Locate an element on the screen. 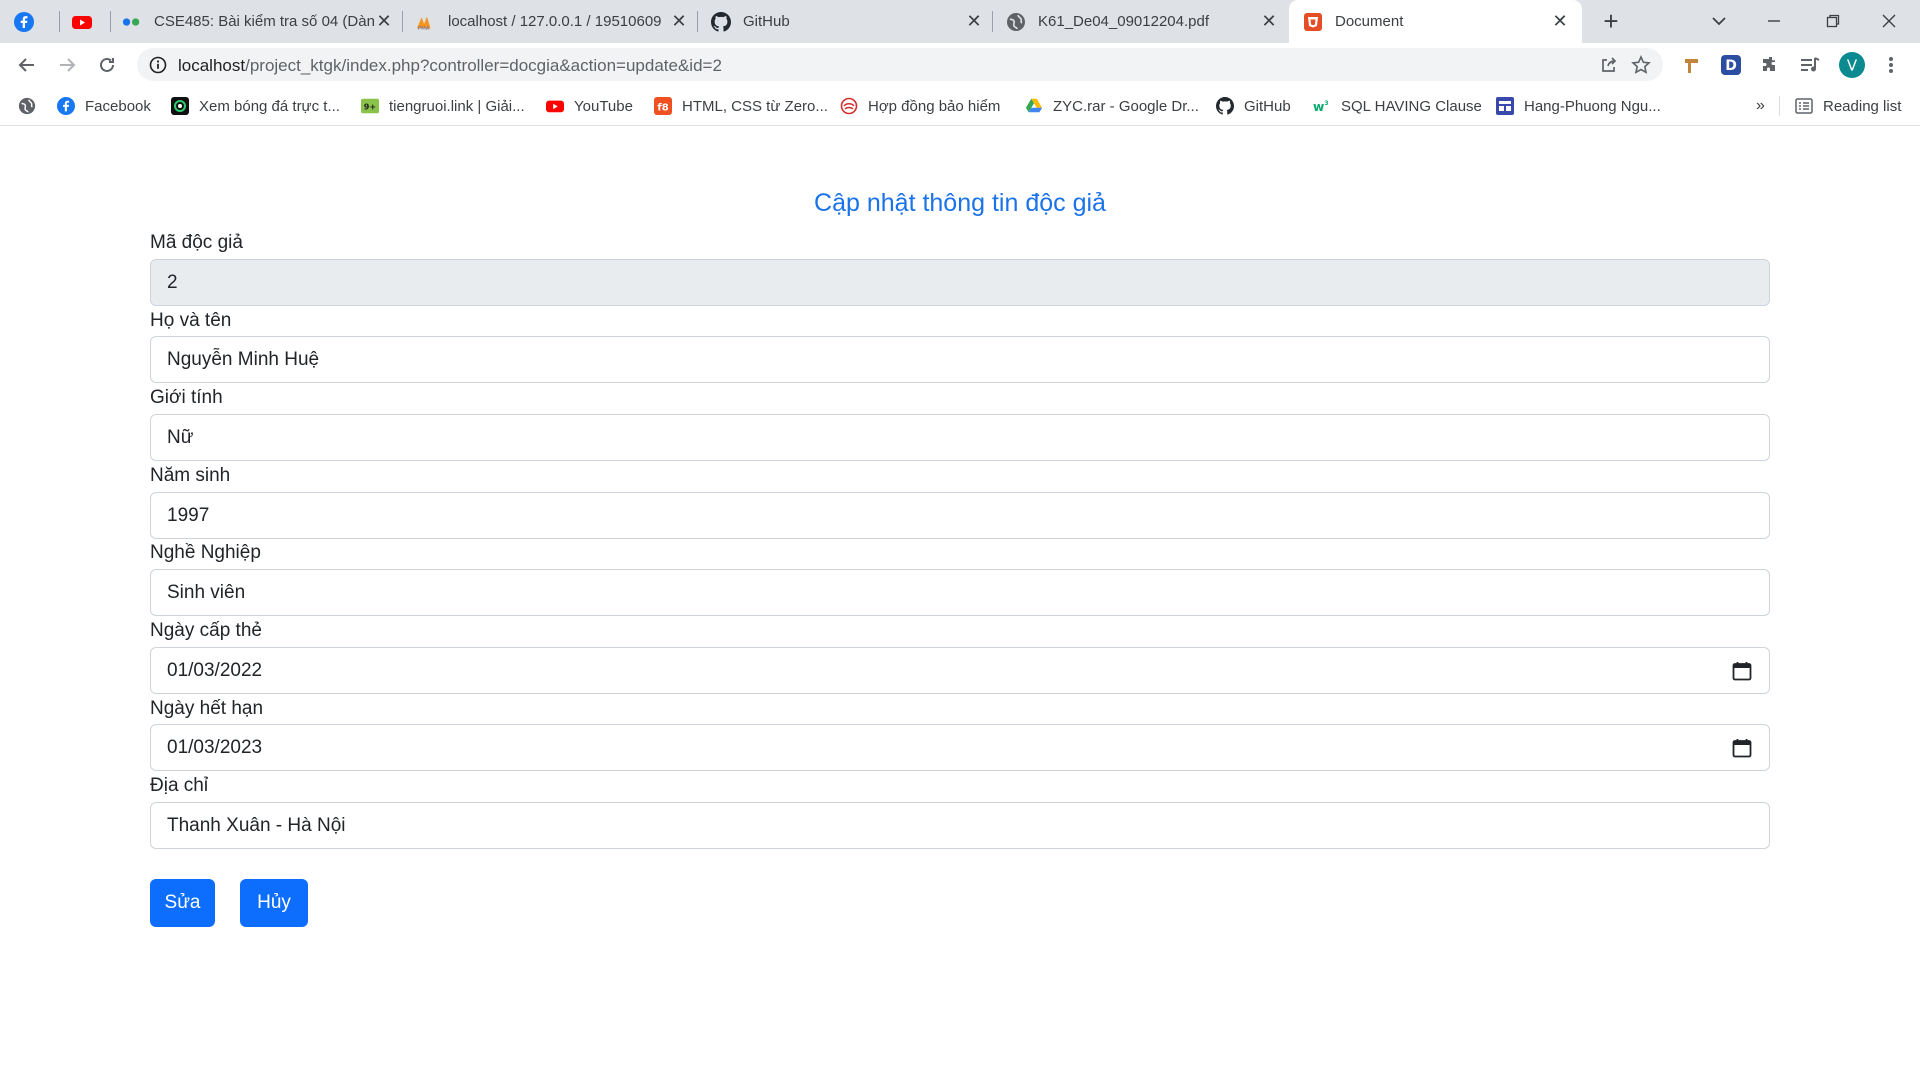 This screenshot has height=1080, width=1920. bookmark-label: Hợp đồng bảo hiểm is located at coordinates (934, 106).